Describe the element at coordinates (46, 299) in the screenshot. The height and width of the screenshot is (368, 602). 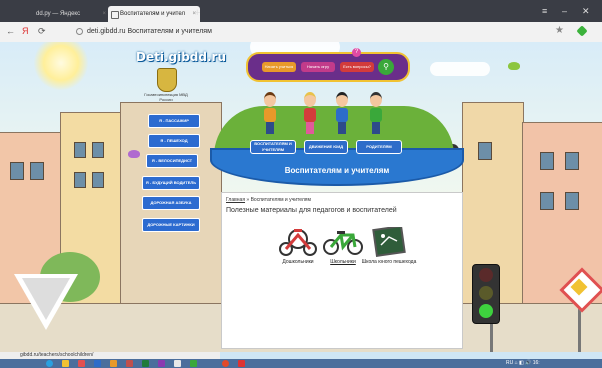
I see `yield-sign-inner` at that location.